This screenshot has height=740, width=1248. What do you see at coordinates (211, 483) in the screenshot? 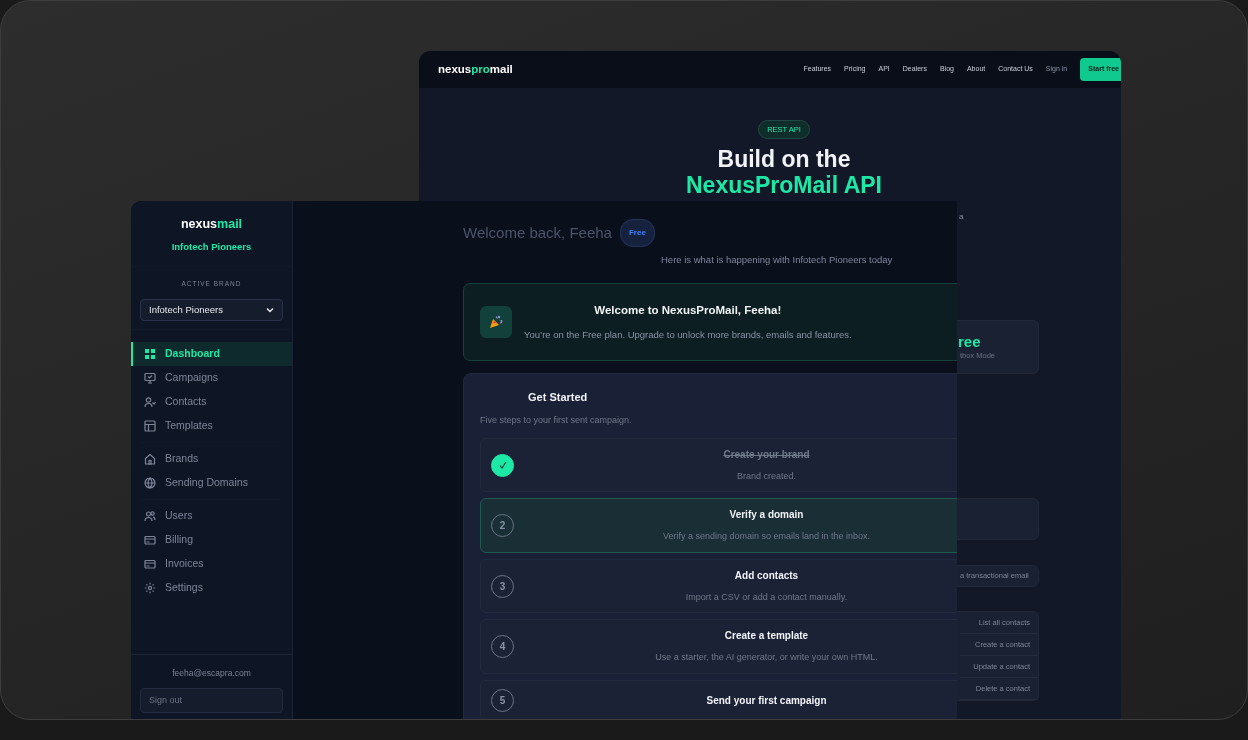
I see `sidebar-item: Sending Domains` at bounding box center [211, 483].